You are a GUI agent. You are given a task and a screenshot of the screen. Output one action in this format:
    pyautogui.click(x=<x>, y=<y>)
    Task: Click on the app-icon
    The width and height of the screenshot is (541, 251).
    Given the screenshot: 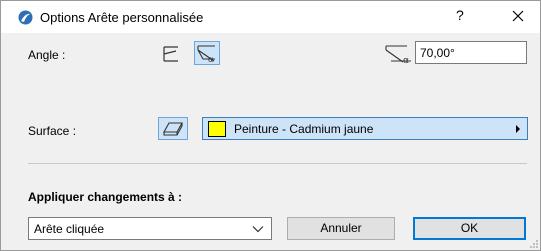 What is the action you would take?
    pyautogui.click(x=25, y=17)
    